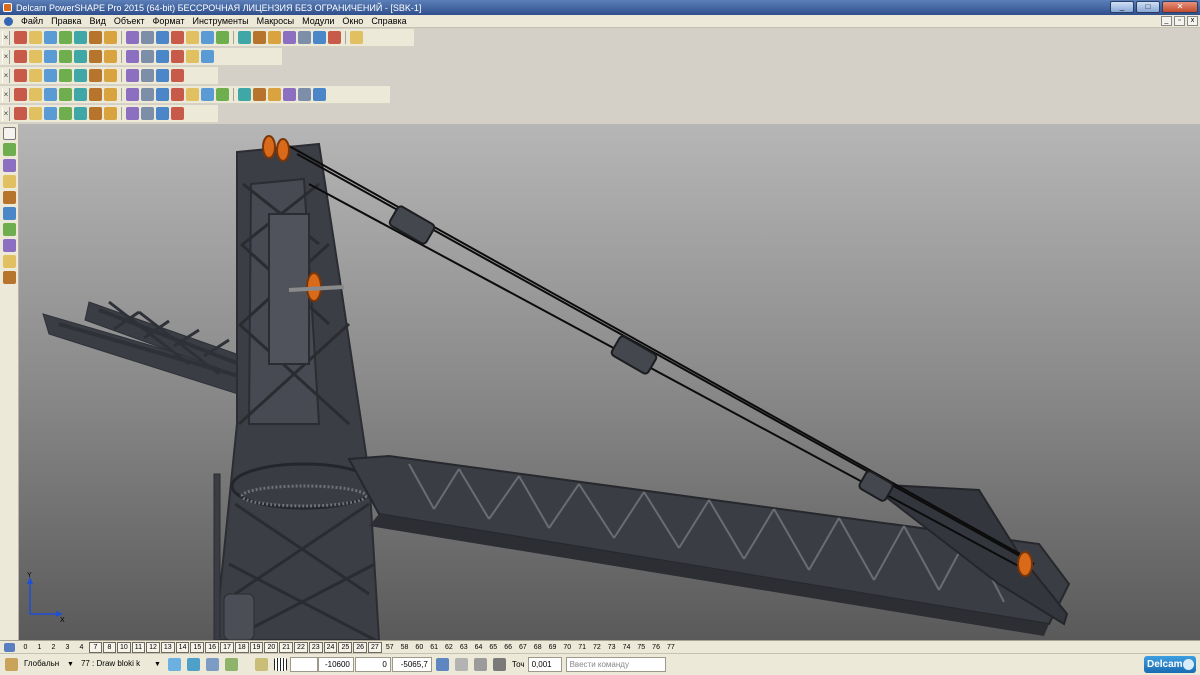  Describe the element at coordinates (493, 647) in the screenshot. I see `layer-button: 65` at that location.